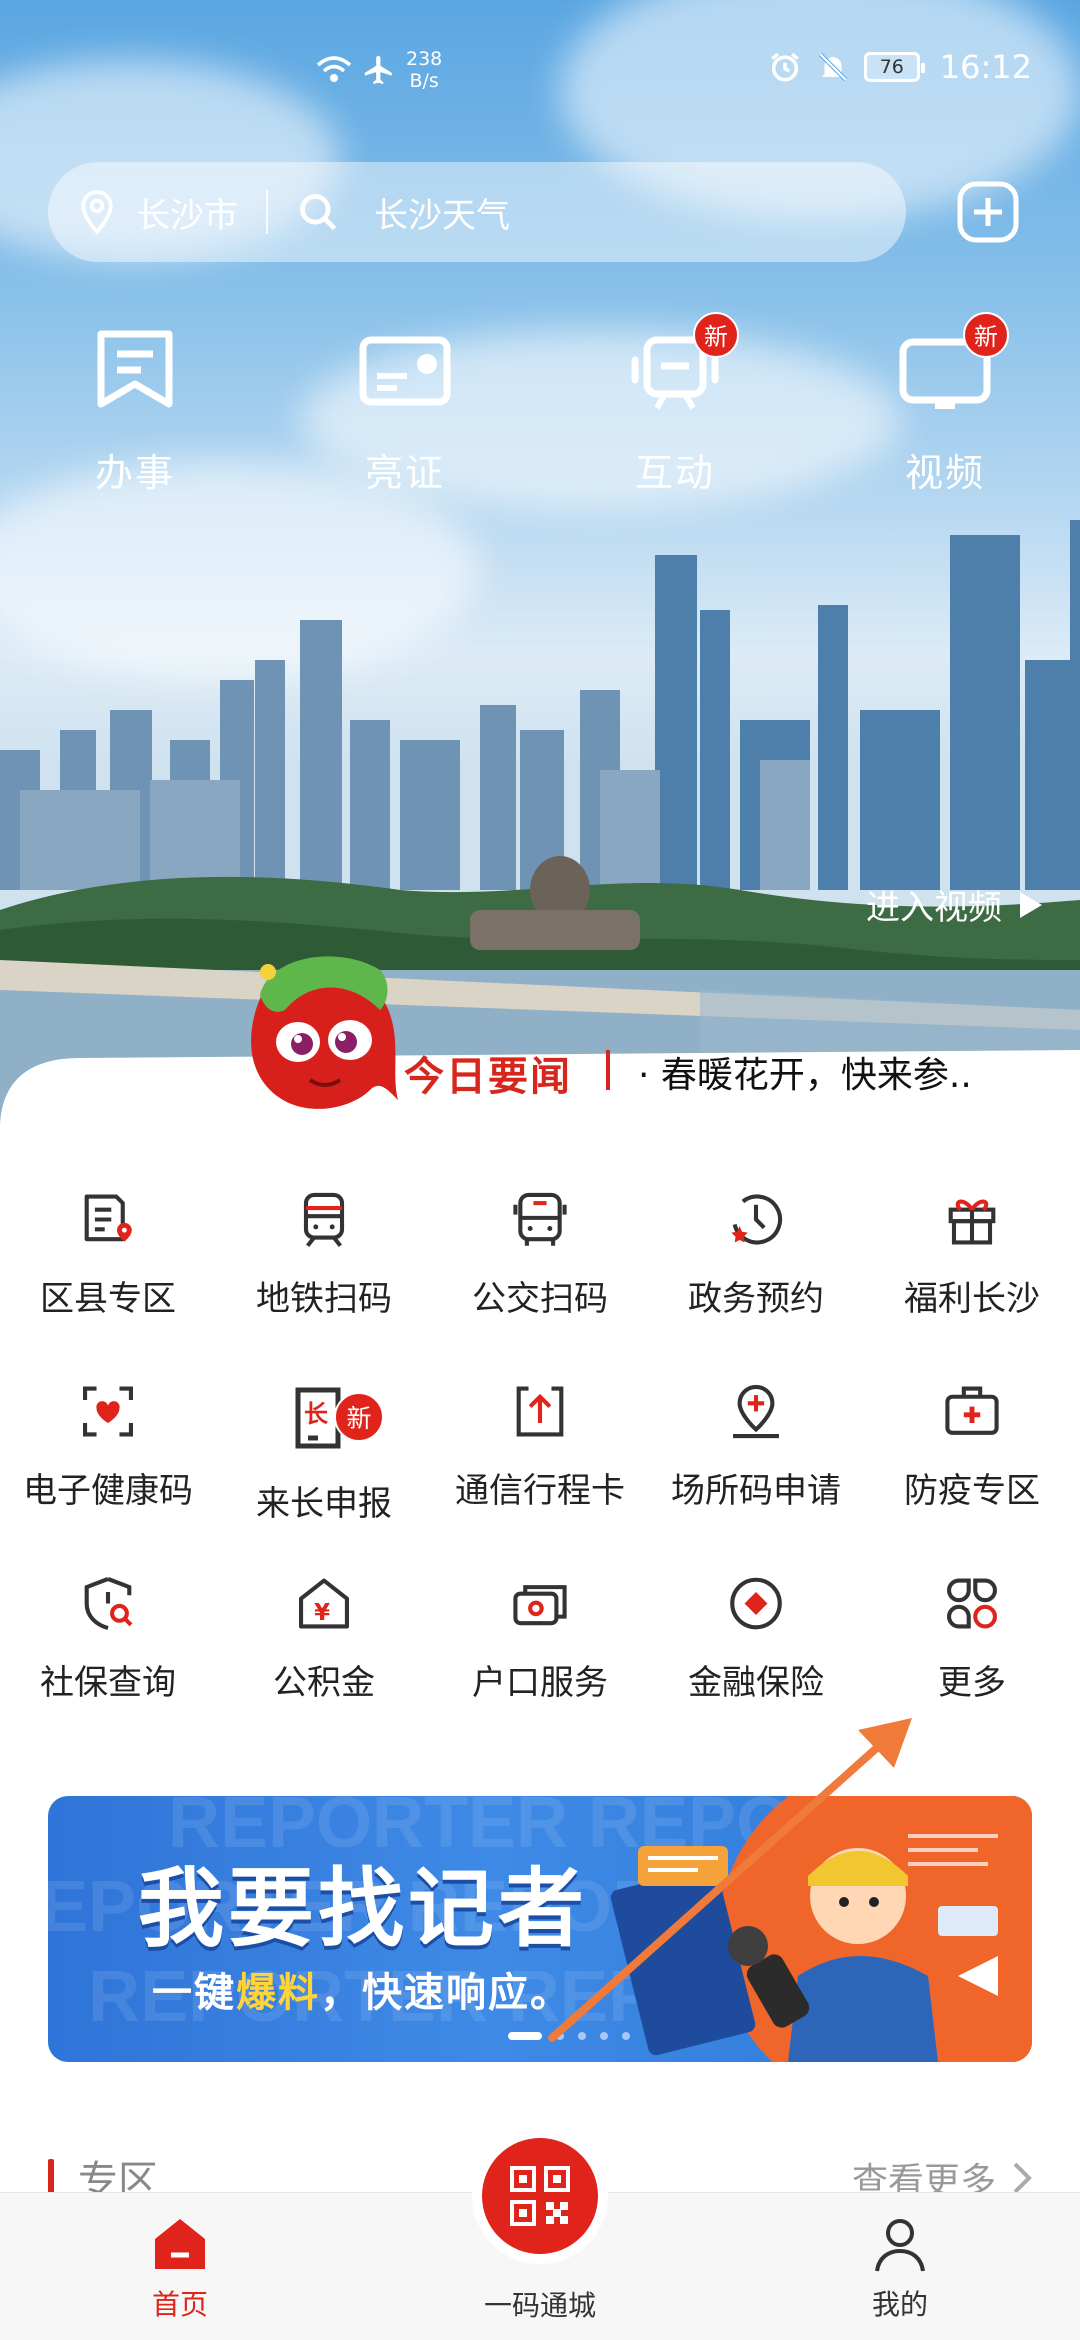 This screenshot has width=1080, height=2340. I want to click on enter-video-link: 进入视频, so click(955, 904).